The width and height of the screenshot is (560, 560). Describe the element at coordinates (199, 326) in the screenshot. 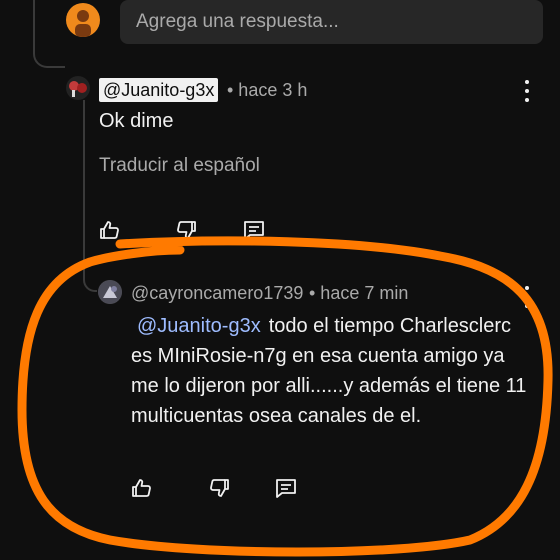

I see `comment2-mention: @Juanito-g3x` at that location.